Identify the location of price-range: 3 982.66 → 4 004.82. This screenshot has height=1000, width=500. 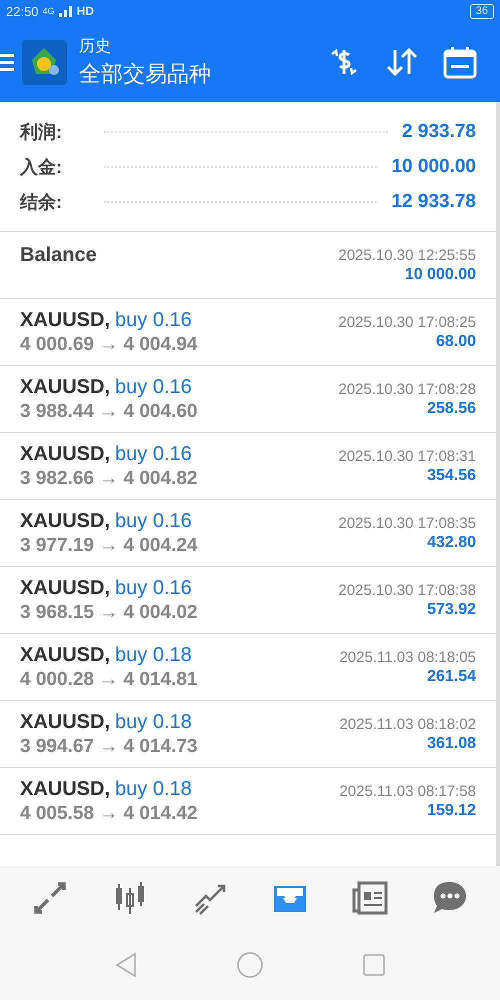
(109, 479).